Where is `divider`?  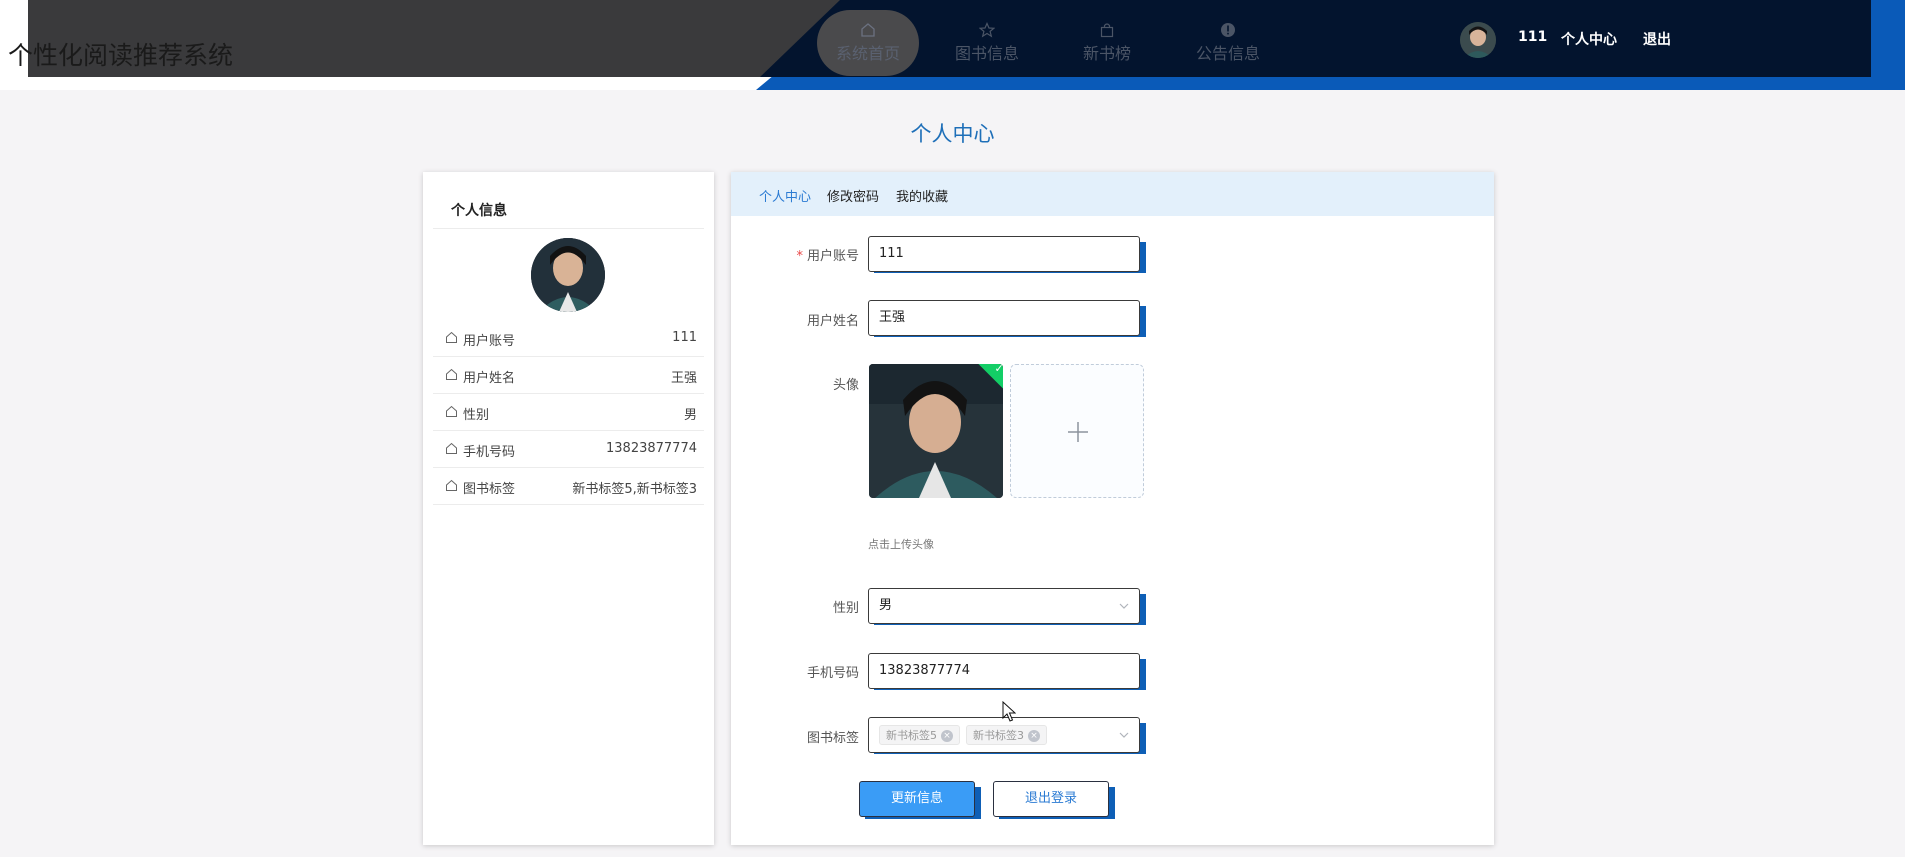 divider is located at coordinates (568, 228).